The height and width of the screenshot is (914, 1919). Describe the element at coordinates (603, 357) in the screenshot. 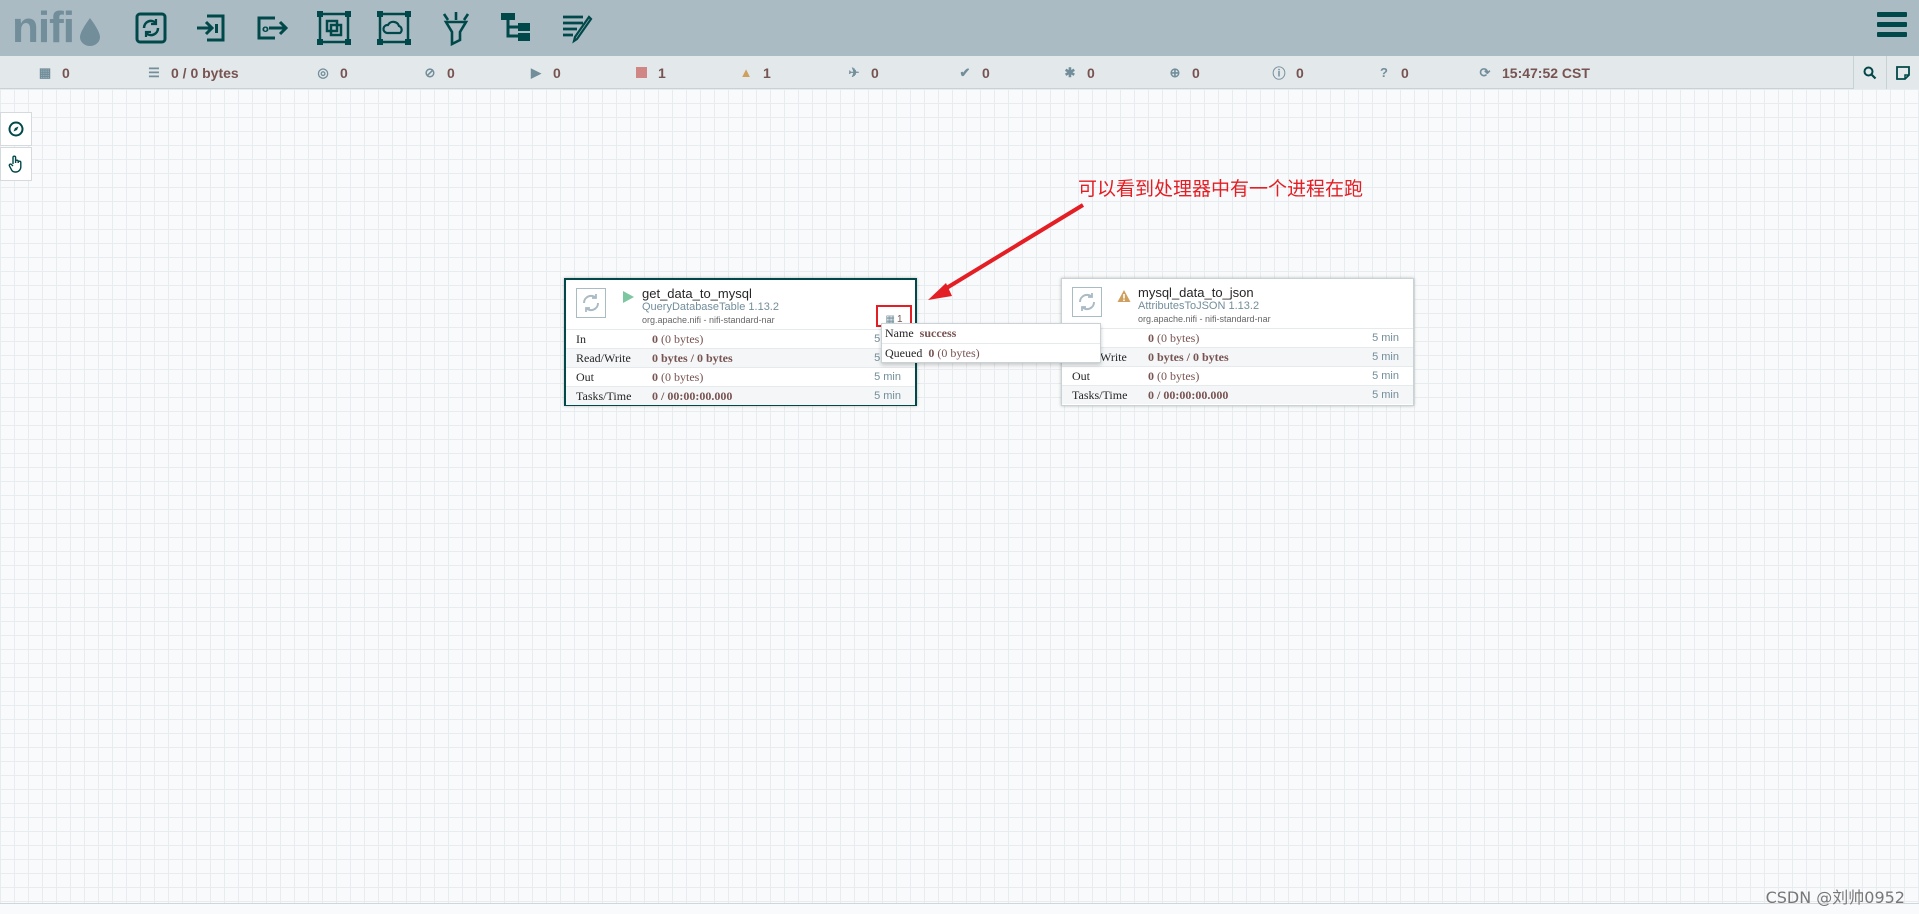

I see `read-write-label: Read/Write` at that location.